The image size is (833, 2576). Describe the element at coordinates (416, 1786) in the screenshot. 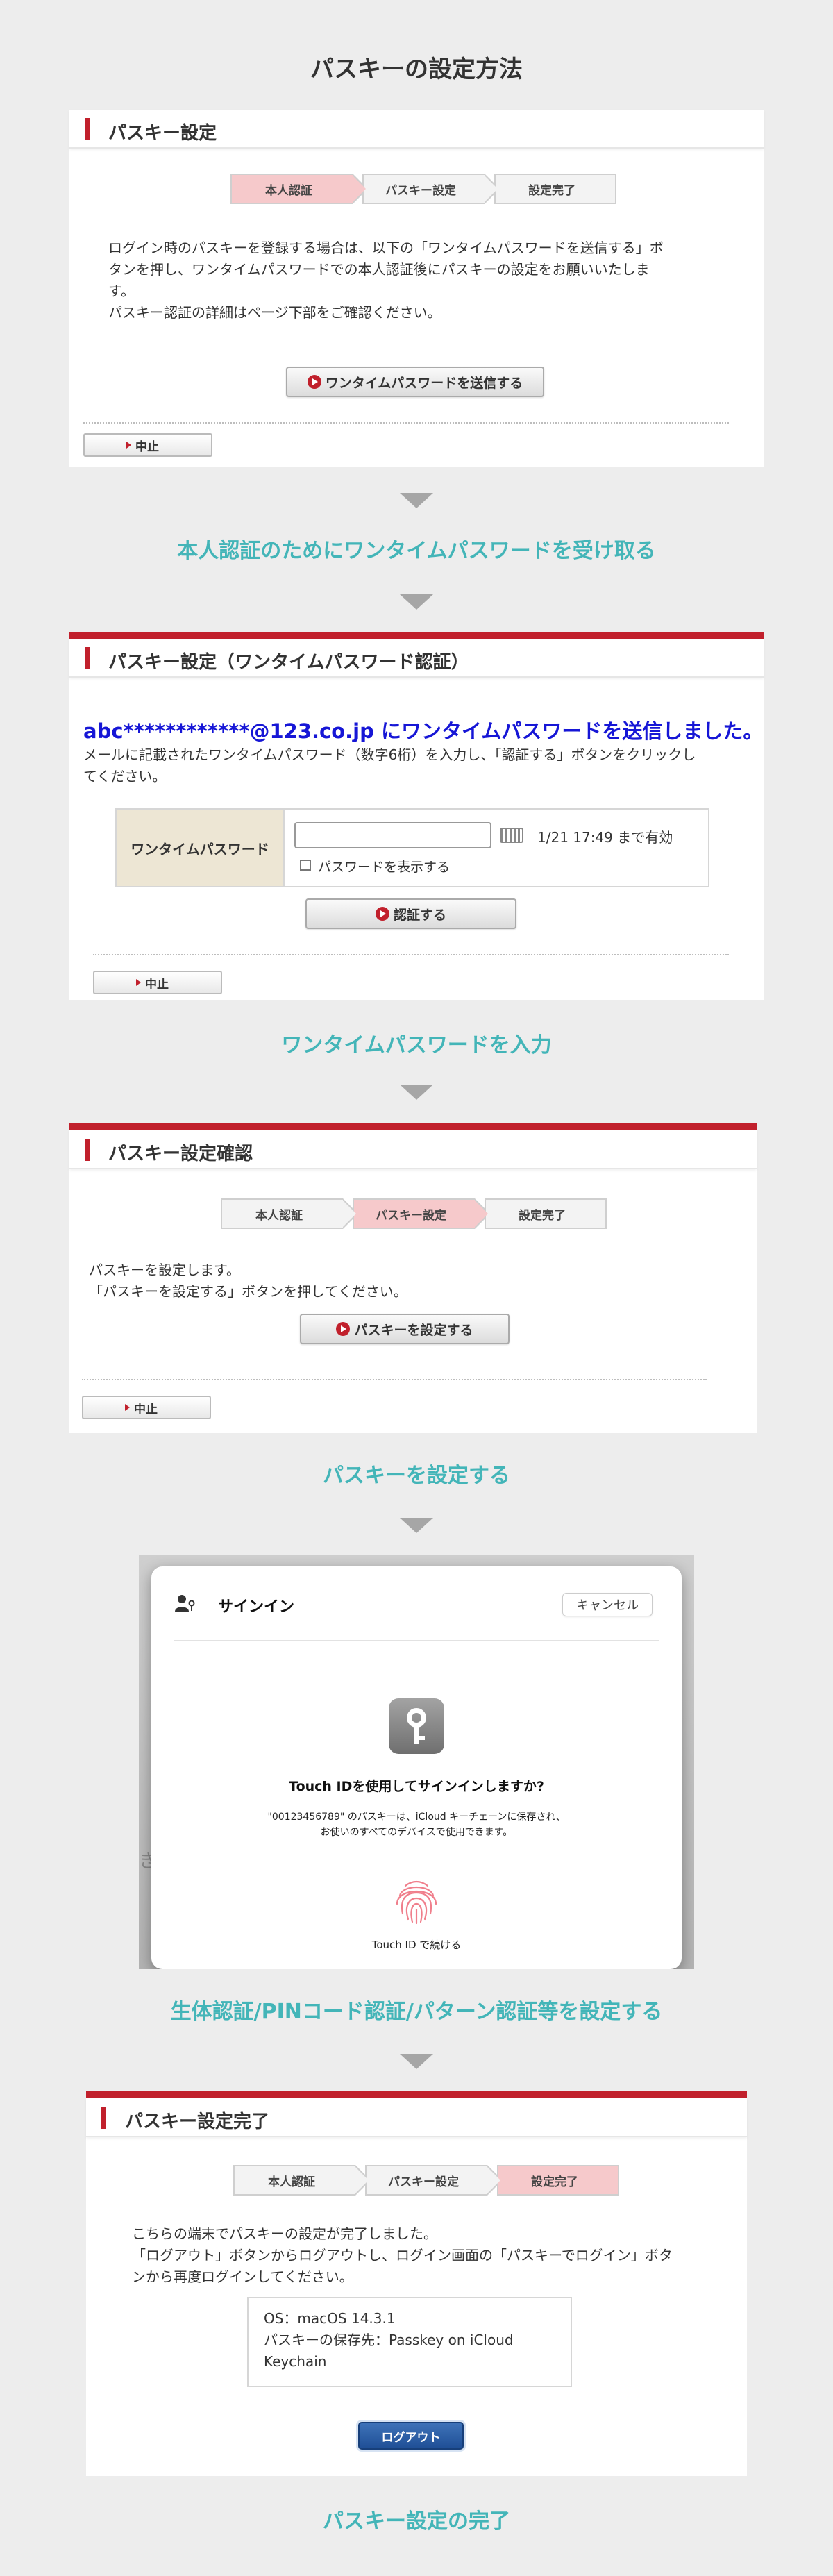

I see `touchid-question: Touch IDを使用してサインインしますか?` at that location.